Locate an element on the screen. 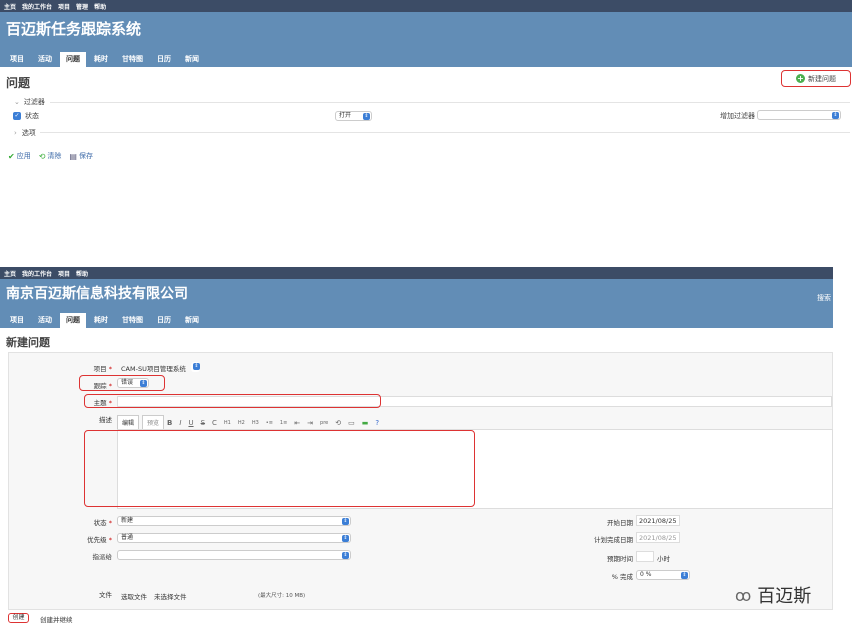 The height and width of the screenshot is (632, 857). italic-icon: I is located at coordinates (180, 423).